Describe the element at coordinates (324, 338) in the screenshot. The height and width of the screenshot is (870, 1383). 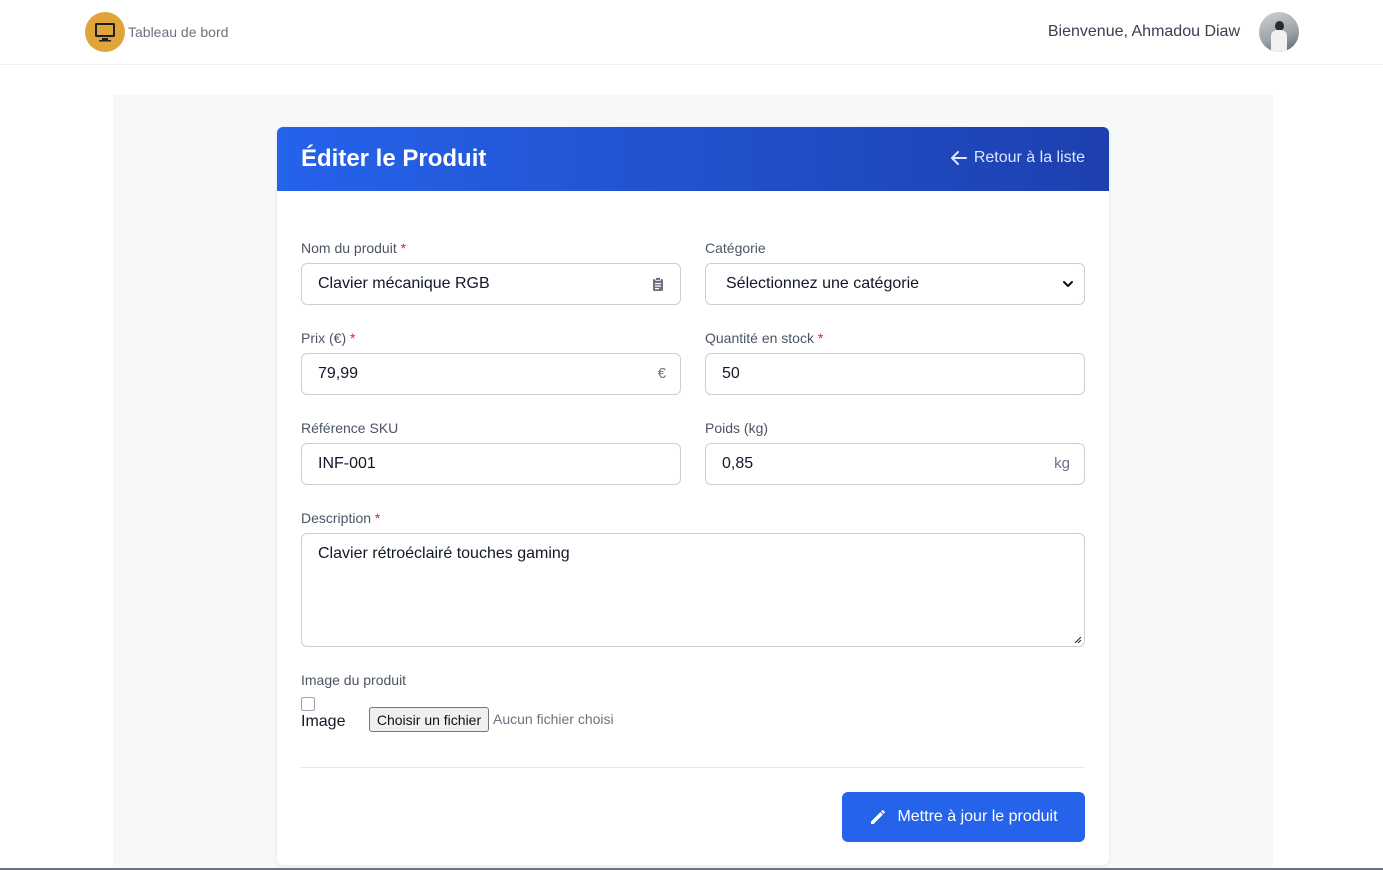
I see `price-label-text: Prix (€)` at that location.